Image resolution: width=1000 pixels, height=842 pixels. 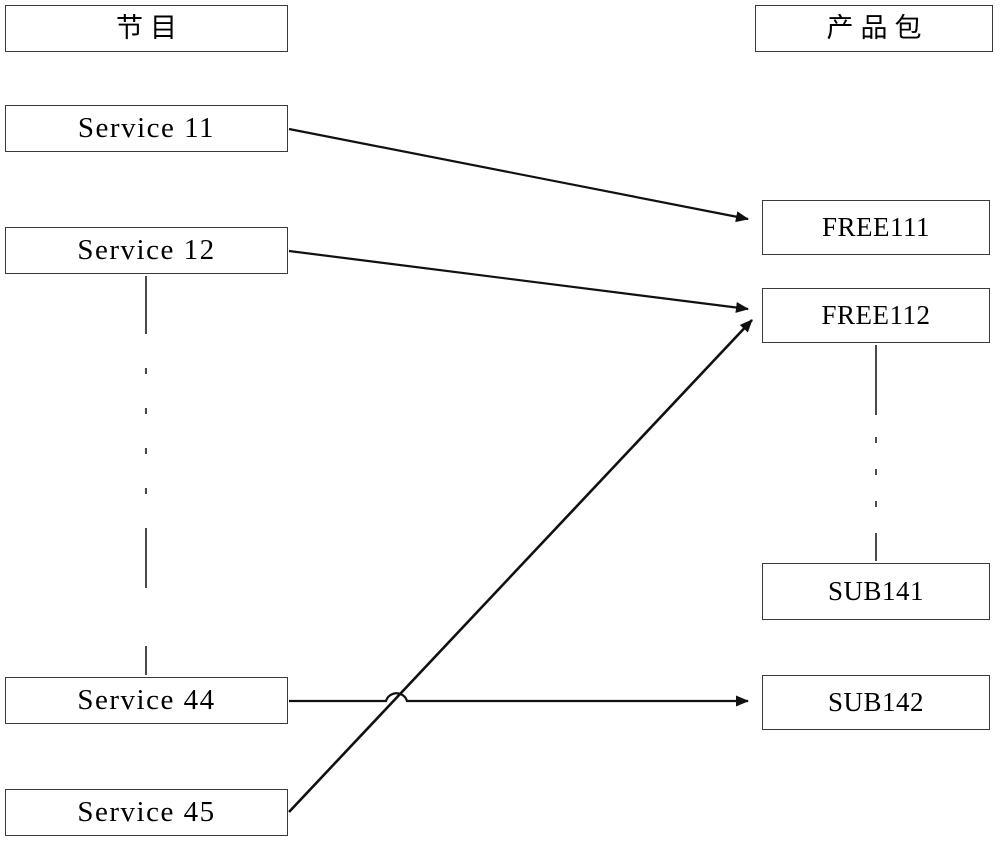 I want to click on node-free112: FREE112, so click(x=876, y=315).